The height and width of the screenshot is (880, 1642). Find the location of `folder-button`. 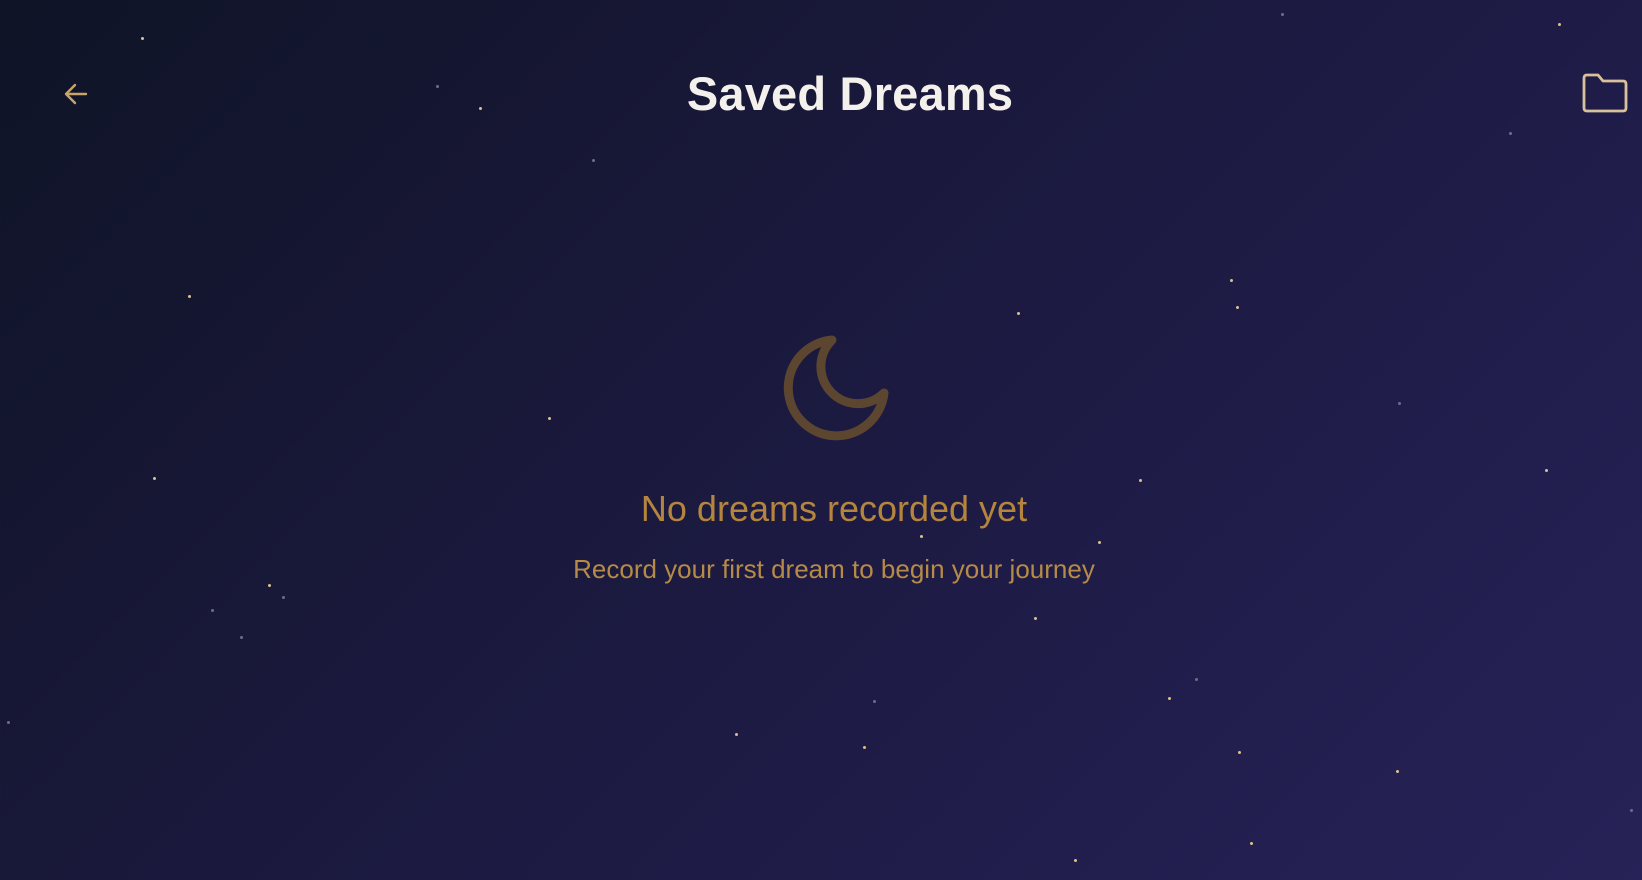

folder-button is located at coordinates (1605, 93).